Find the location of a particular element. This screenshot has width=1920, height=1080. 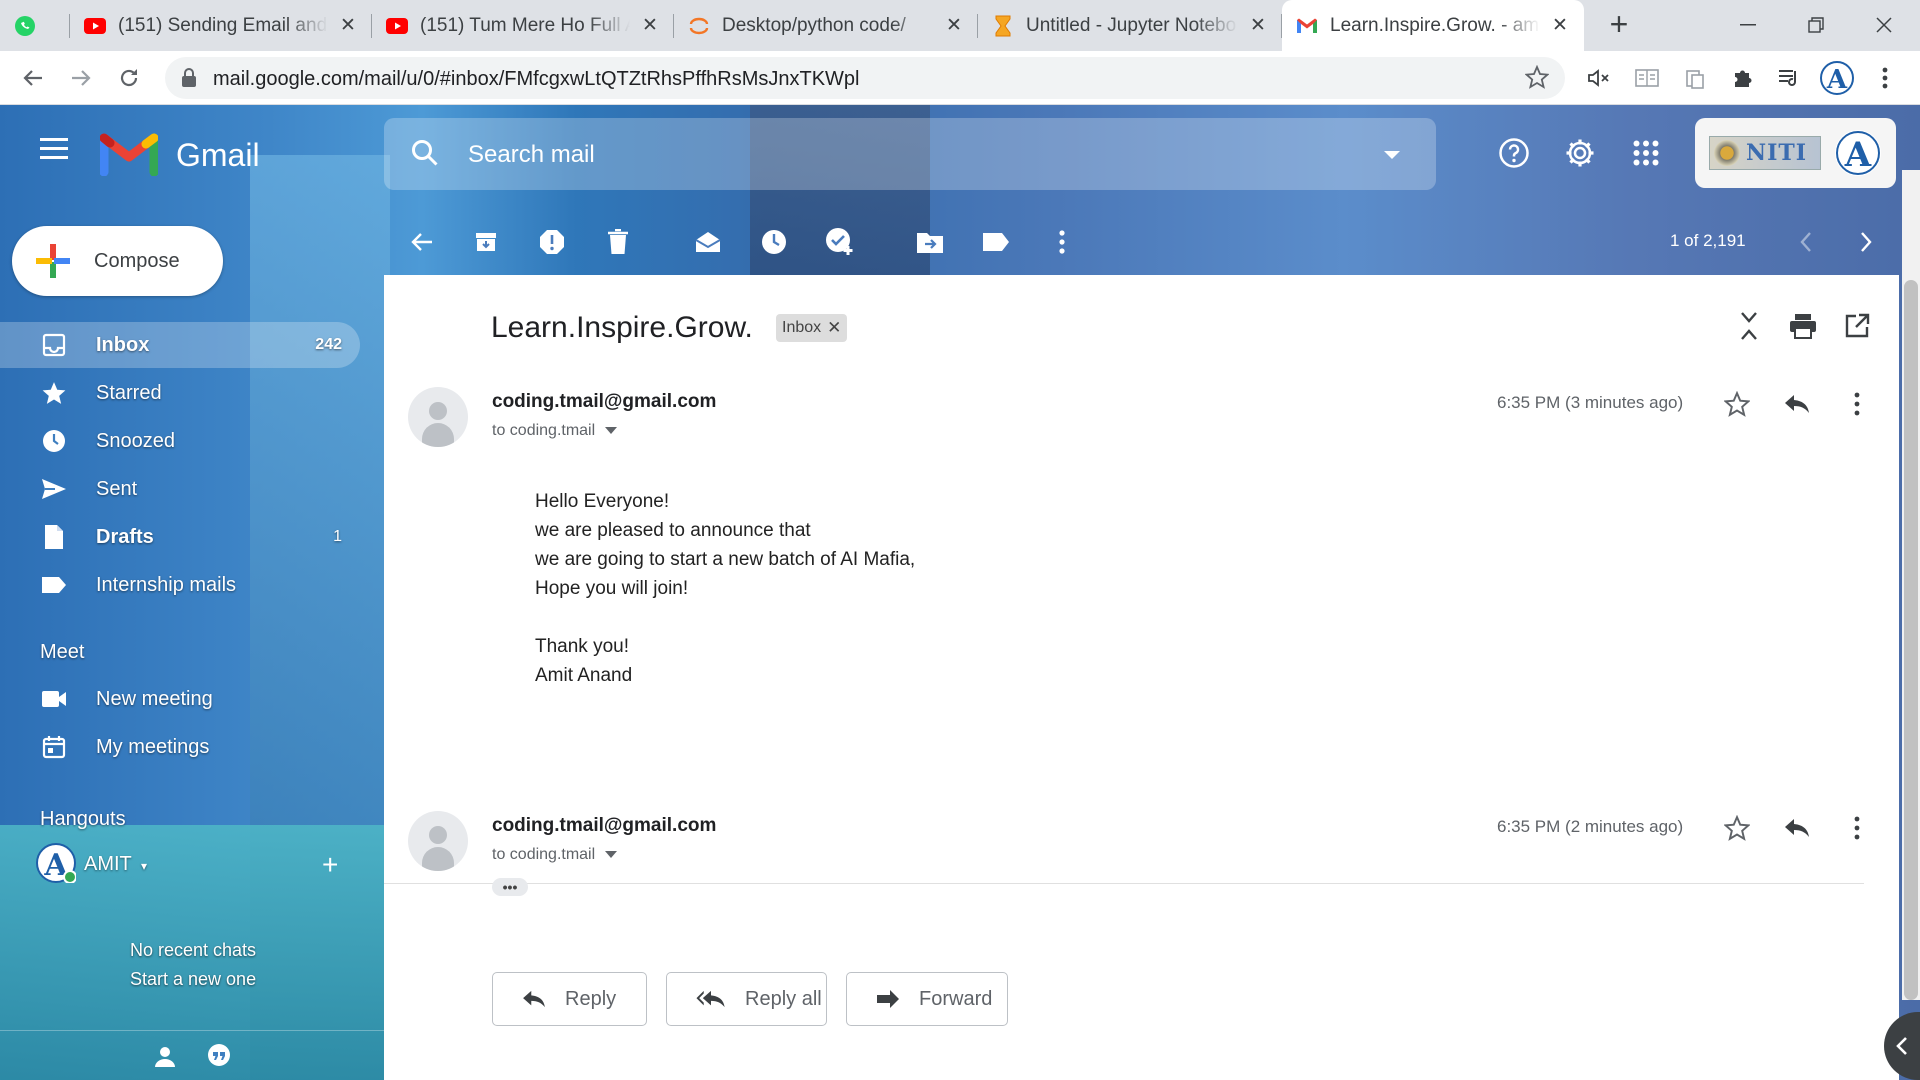

tab-gmail: Learn.Inspire.Grow. - amit ✕ is located at coordinates (1433, 25).